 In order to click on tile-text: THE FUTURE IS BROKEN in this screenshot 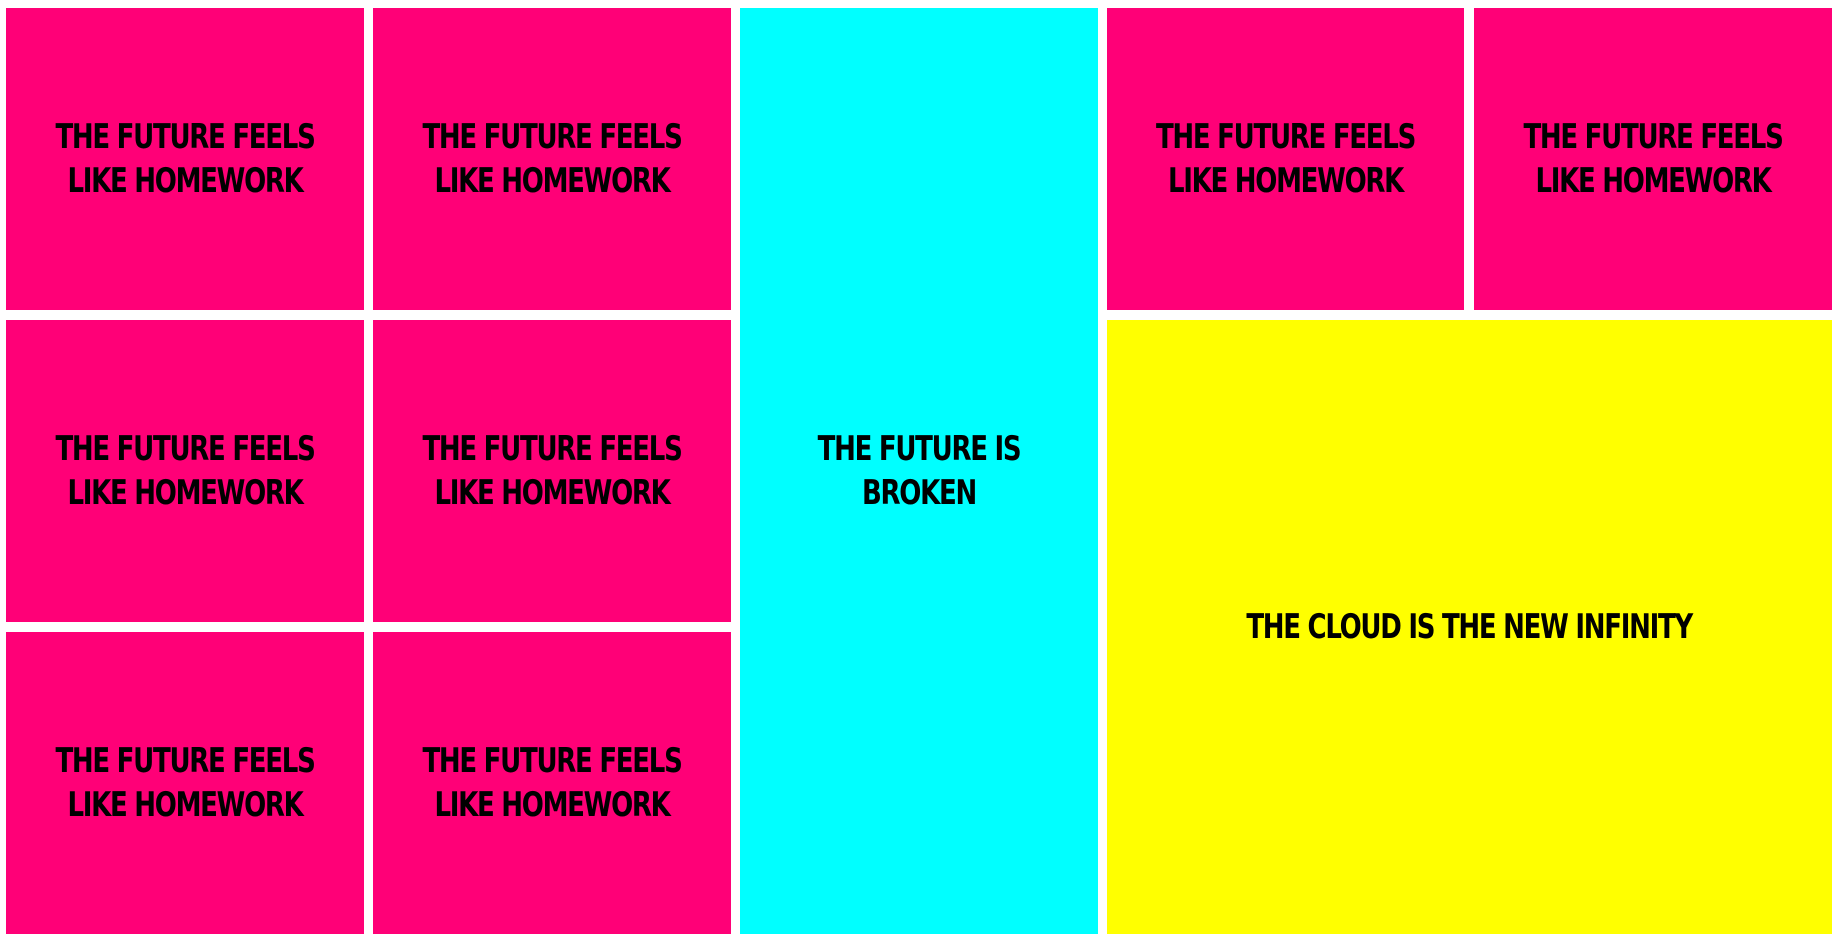, I will do `click(919, 471)`.